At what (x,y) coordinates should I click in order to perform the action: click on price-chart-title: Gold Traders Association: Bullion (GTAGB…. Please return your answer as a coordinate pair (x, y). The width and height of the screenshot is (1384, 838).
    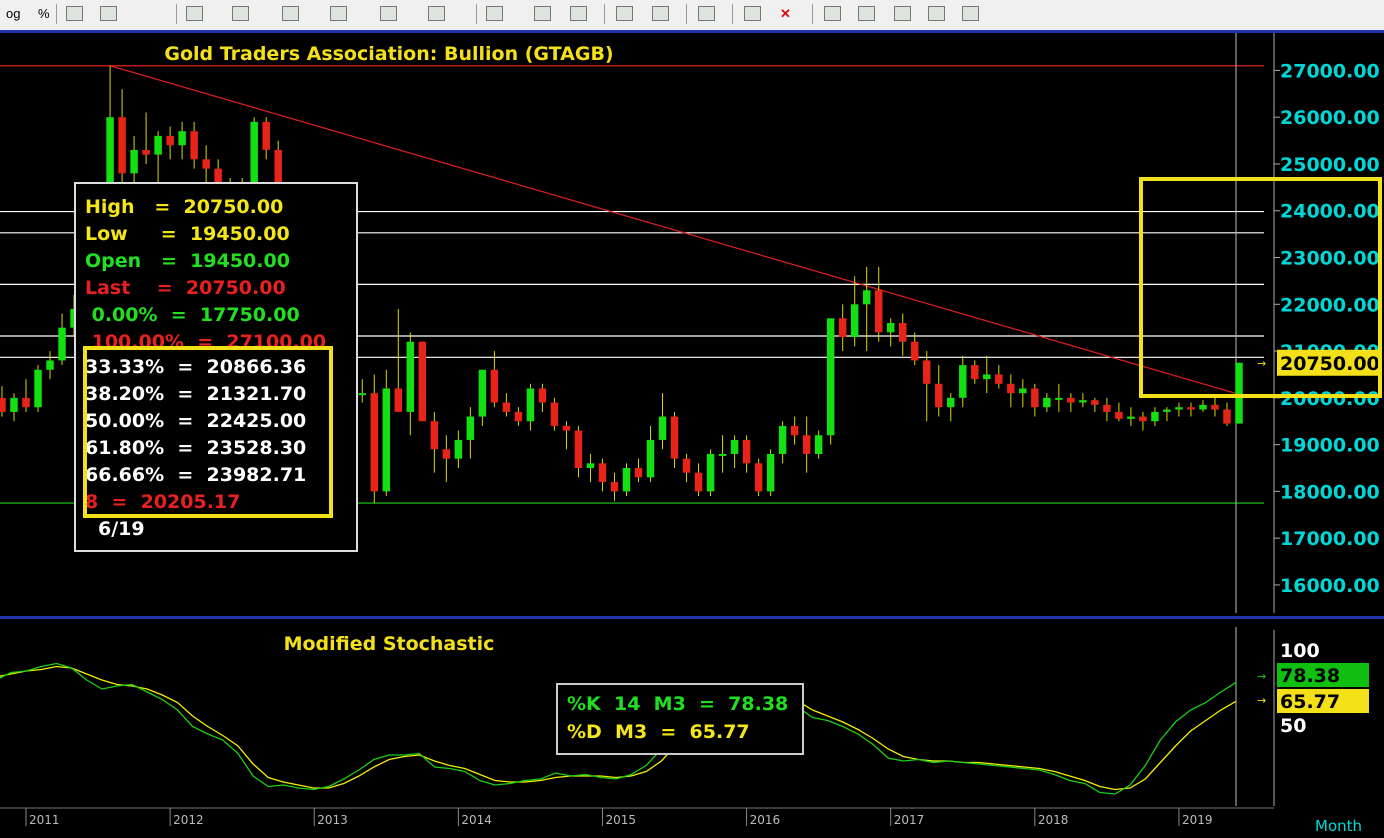
    Looking at the image, I should click on (388, 54).